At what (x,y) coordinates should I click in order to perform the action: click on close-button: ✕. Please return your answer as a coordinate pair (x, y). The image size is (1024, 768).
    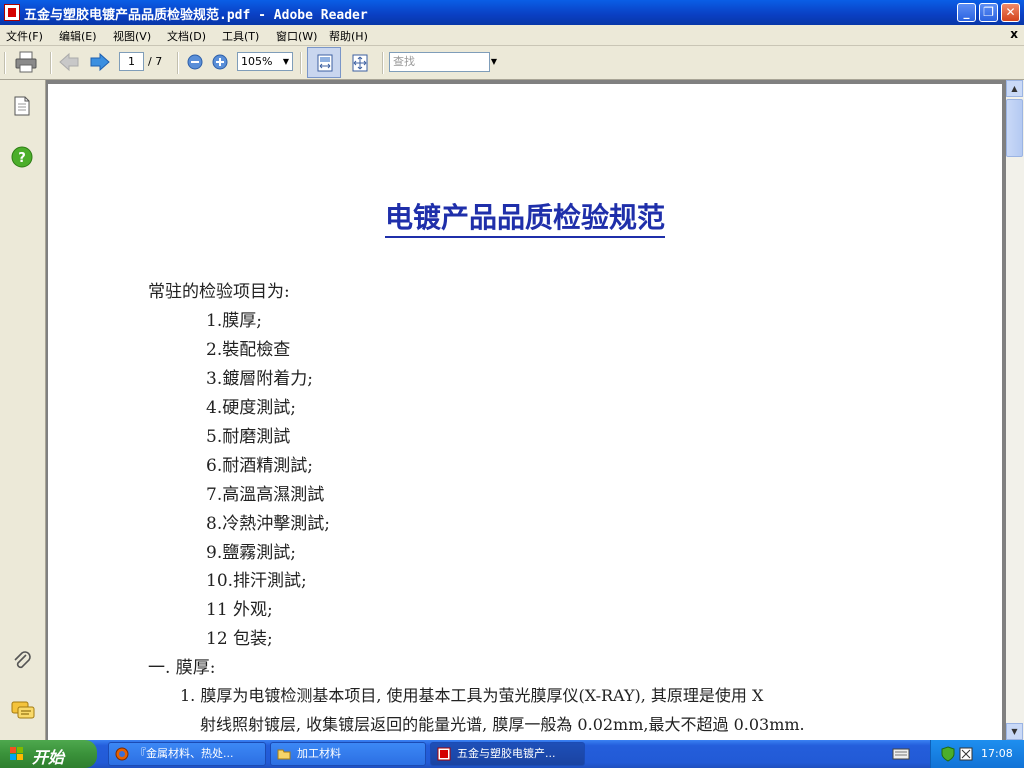
    Looking at the image, I should click on (1010, 12).